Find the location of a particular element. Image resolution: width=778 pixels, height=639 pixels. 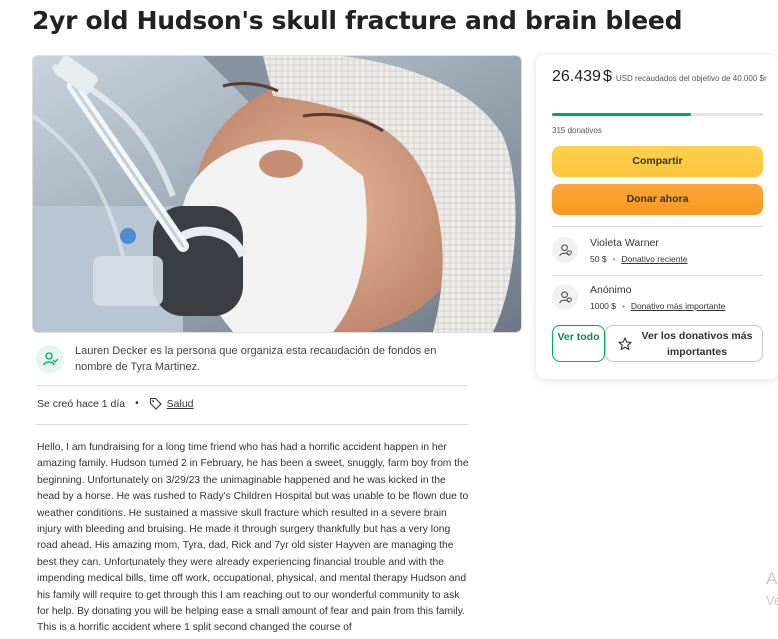

donation-label: Donativo más importante is located at coordinates (678, 306).